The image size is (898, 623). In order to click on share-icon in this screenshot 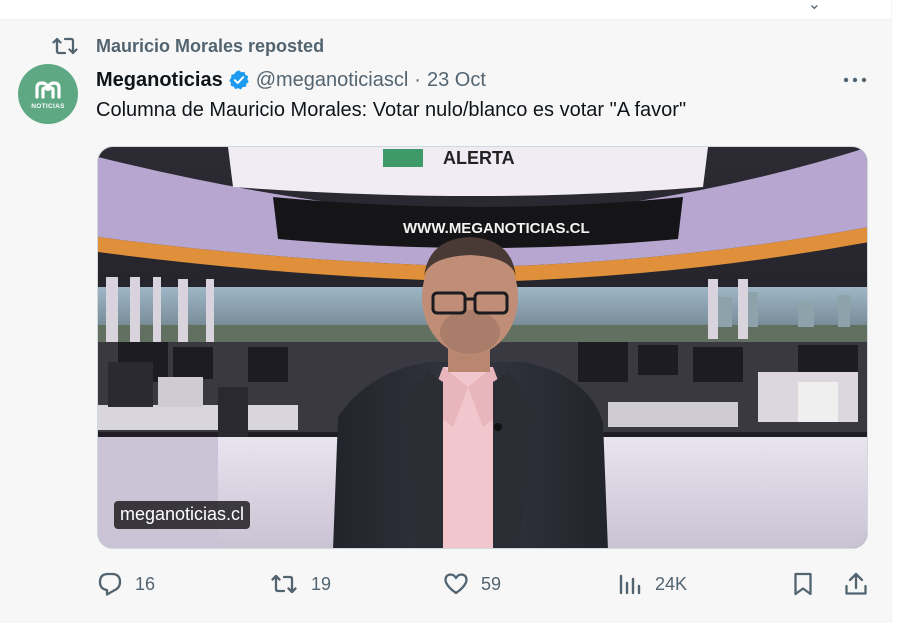, I will do `click(856, 583)`.